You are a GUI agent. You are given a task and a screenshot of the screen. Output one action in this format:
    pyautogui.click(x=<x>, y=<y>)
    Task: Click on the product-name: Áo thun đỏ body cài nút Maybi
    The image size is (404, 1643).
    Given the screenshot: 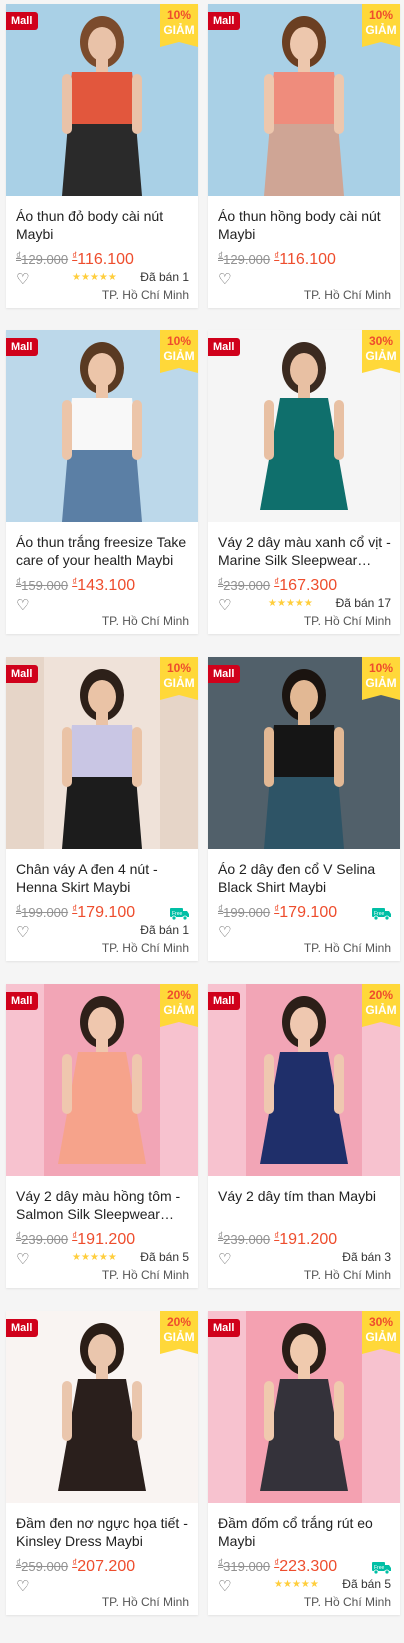 What is the action you would take?
    pyautogui.click(x=103, y=225)
    